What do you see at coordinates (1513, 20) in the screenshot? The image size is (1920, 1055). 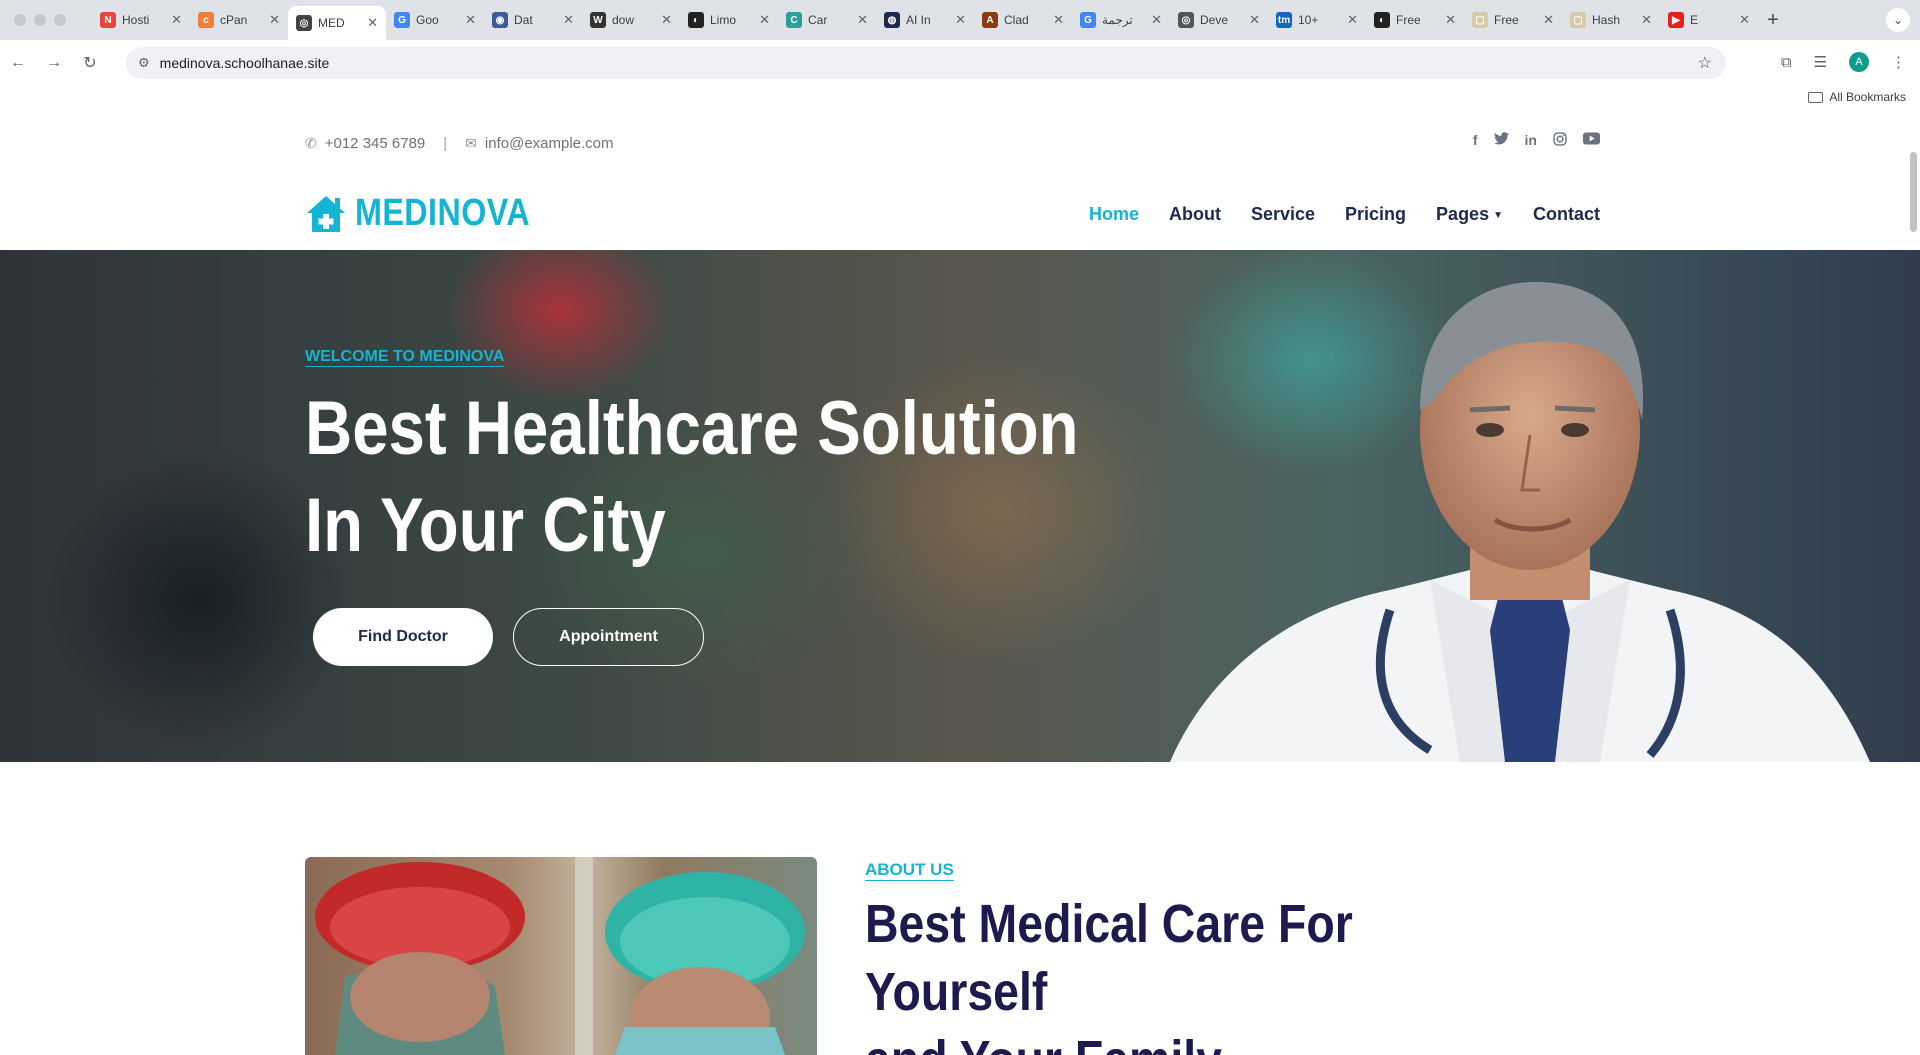 I see `browser-tab: ▢ Free ✕` at bounding box center [1513, 20].